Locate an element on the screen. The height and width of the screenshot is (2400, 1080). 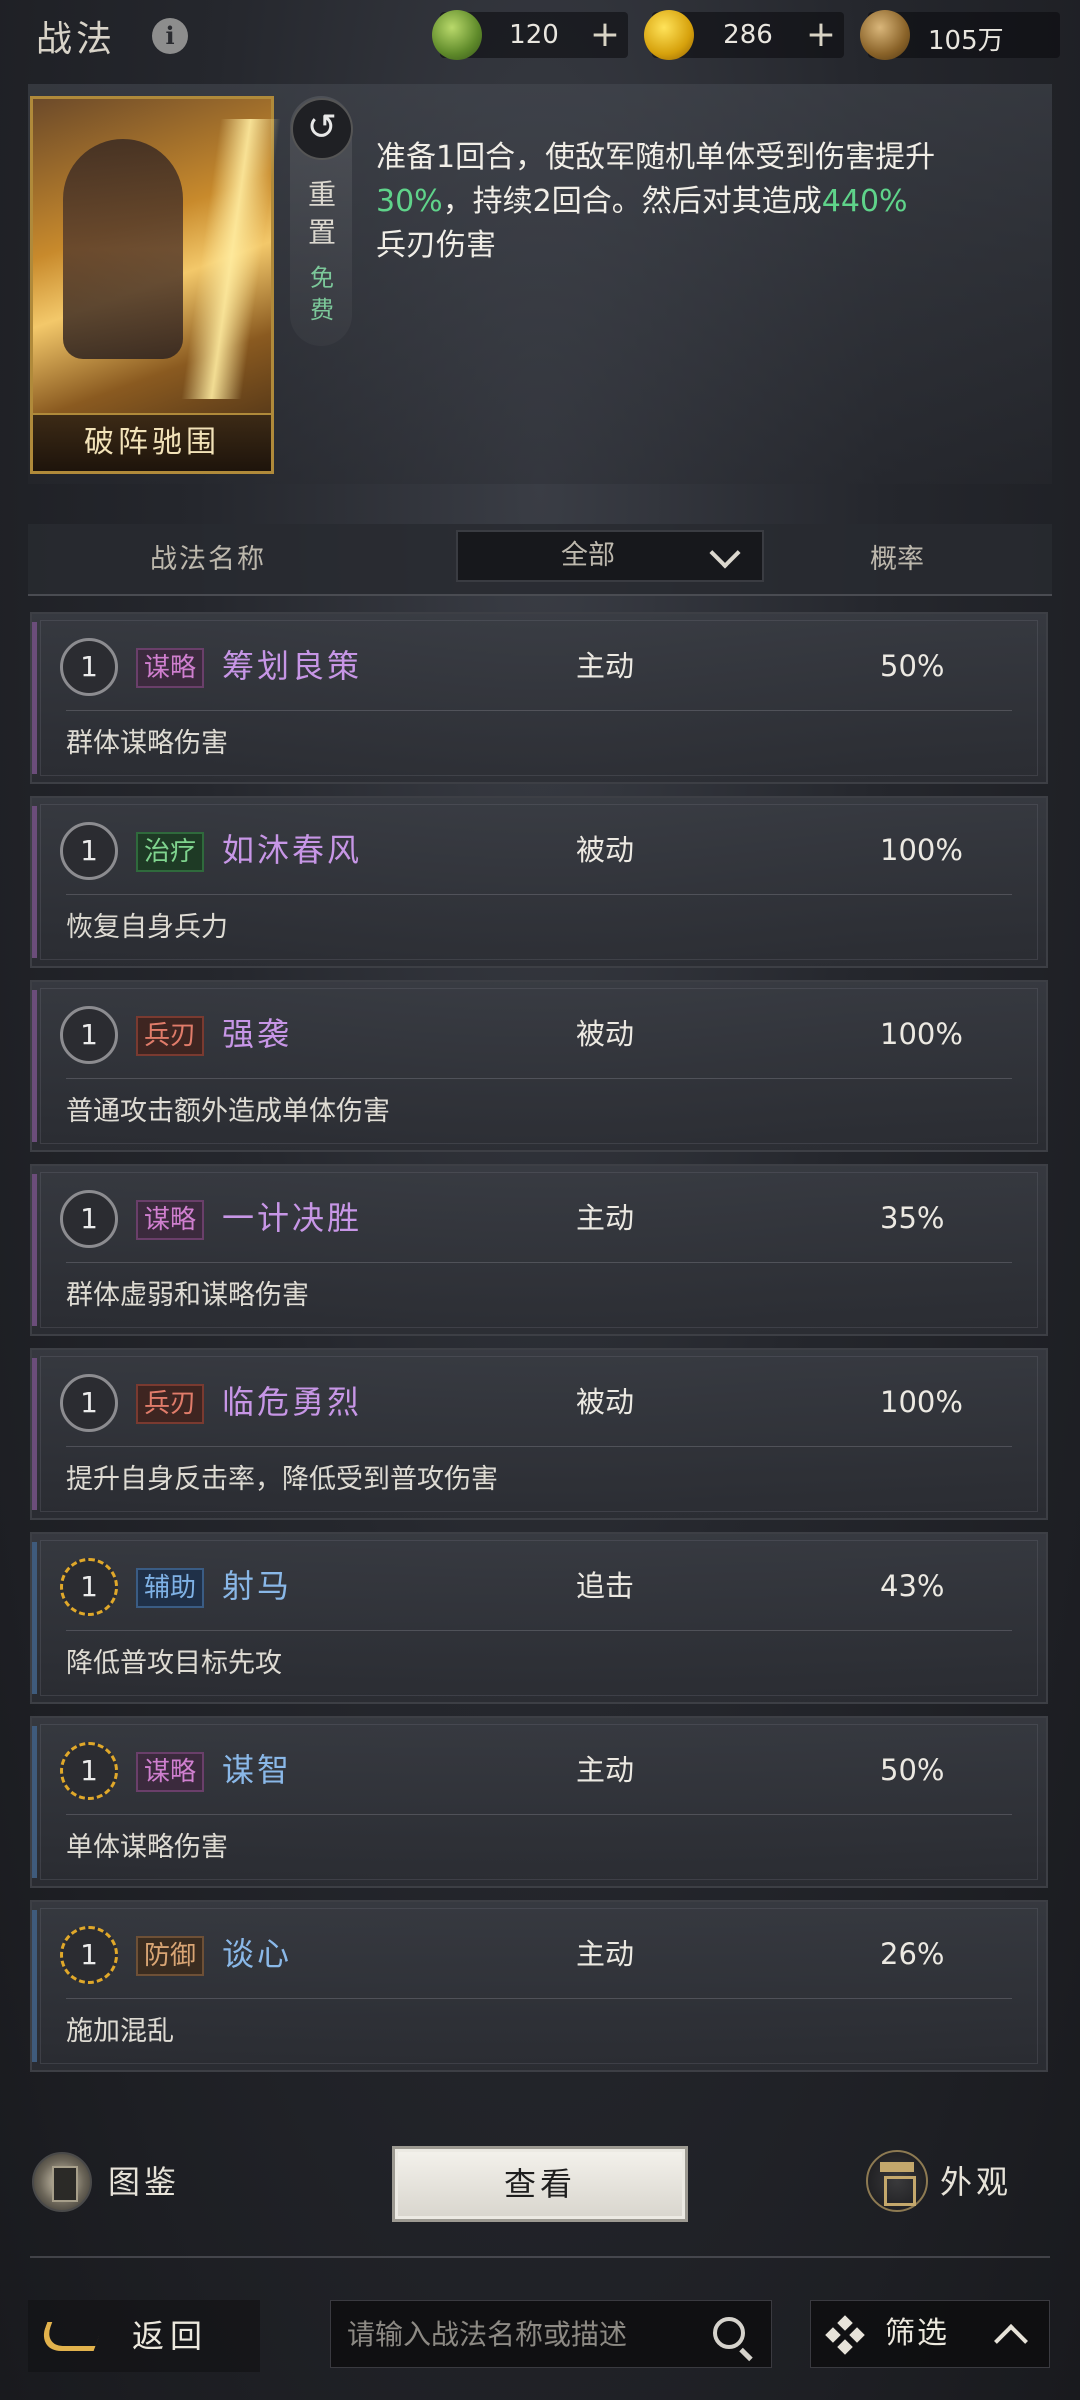
desc-text-3: 兵刃伤害 is located at coordinates (436, 245).